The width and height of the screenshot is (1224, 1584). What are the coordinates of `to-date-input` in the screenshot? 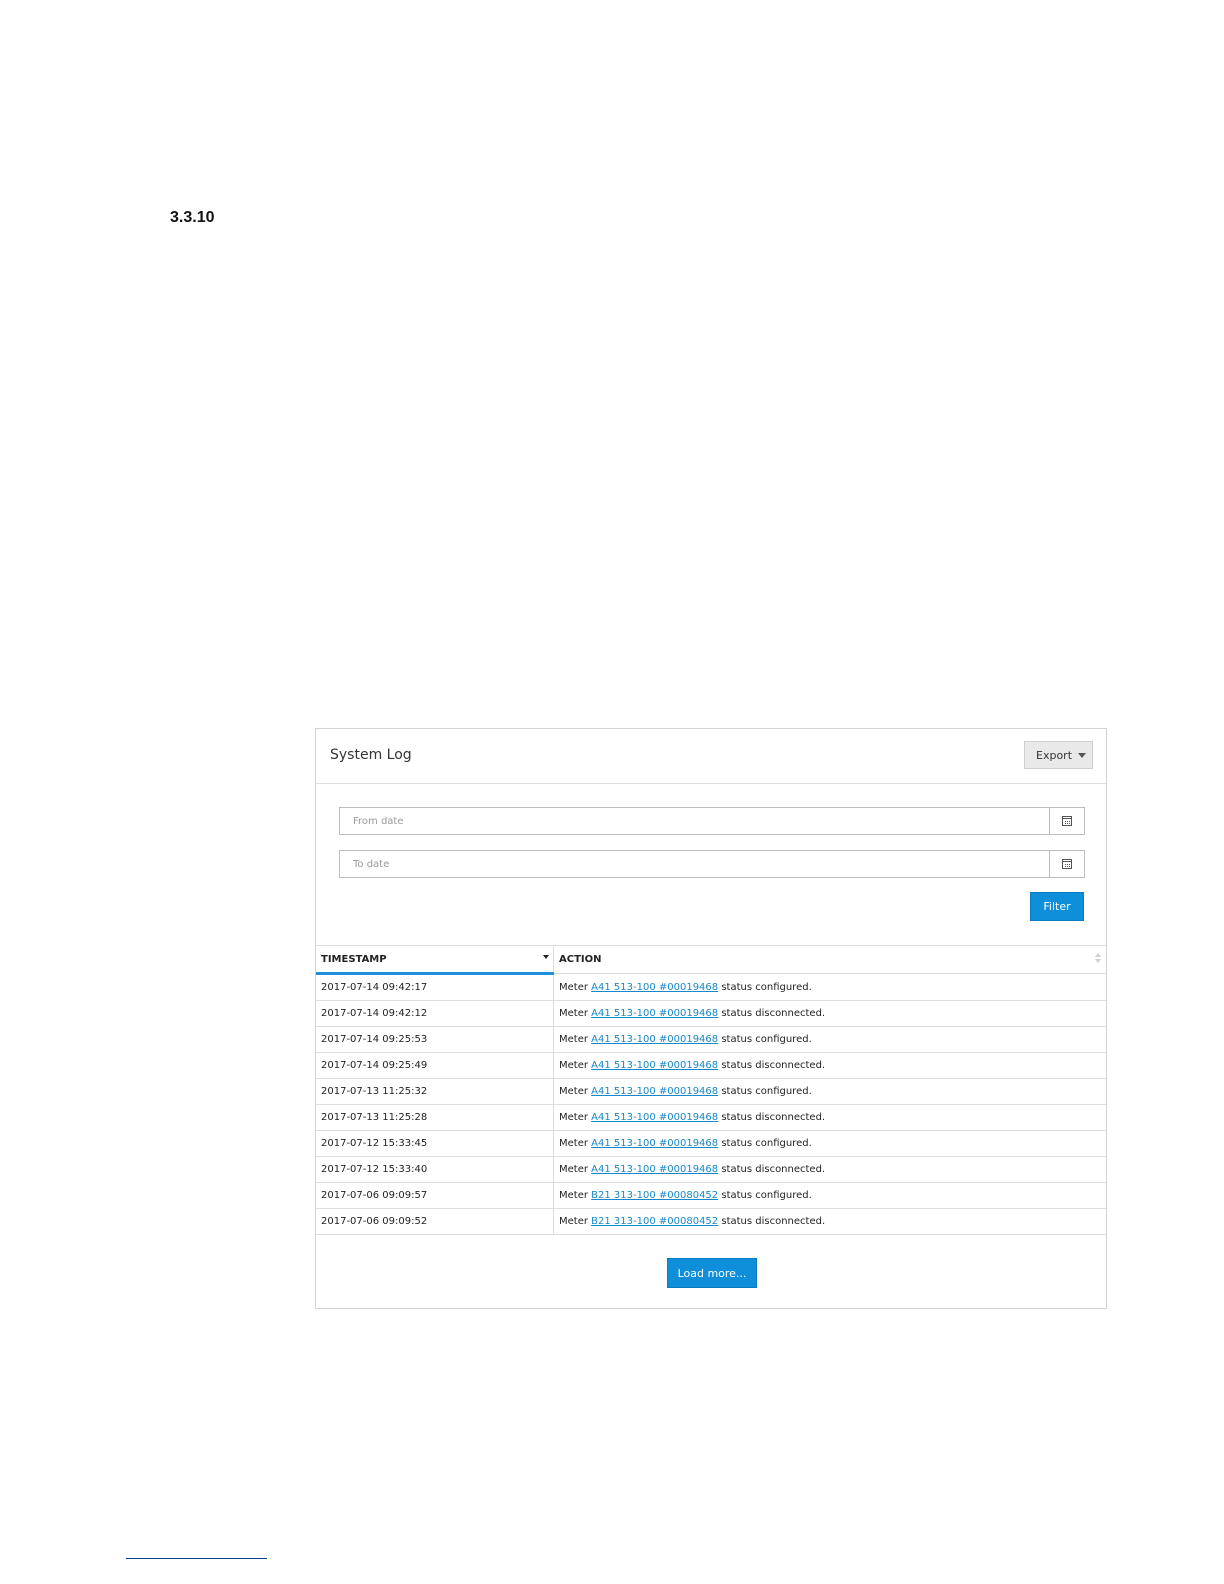 It's located at (694, 864).